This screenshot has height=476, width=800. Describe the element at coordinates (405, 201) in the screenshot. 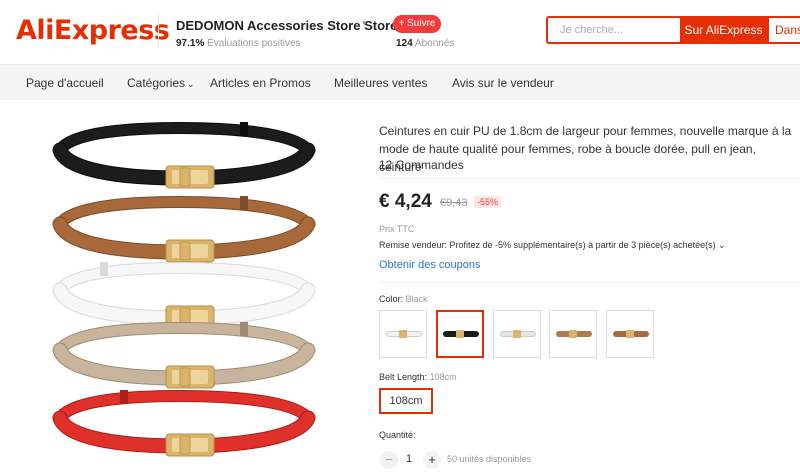

I see `current-price: € 4,24` at that location.